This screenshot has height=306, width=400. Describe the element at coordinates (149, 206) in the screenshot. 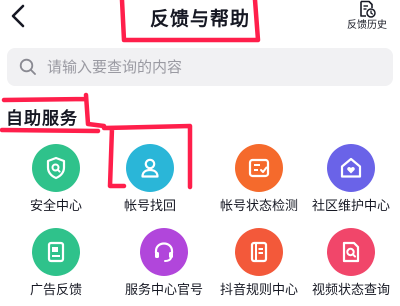

I see `service-label: 帐号找回` at that location.